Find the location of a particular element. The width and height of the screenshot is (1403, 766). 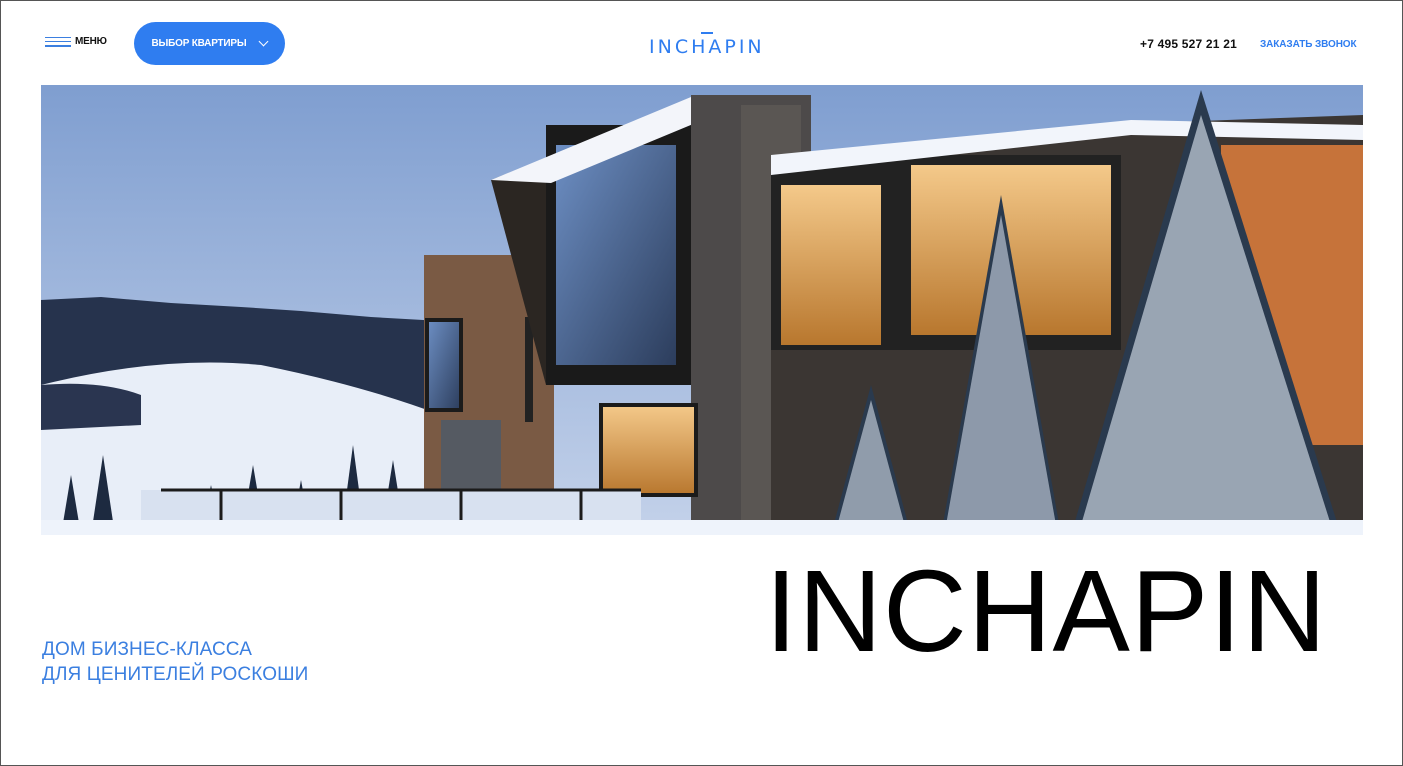

callback-link: ЗАКАЗАТЬ ЗВОНОК is located at coordinates (1308, 44).